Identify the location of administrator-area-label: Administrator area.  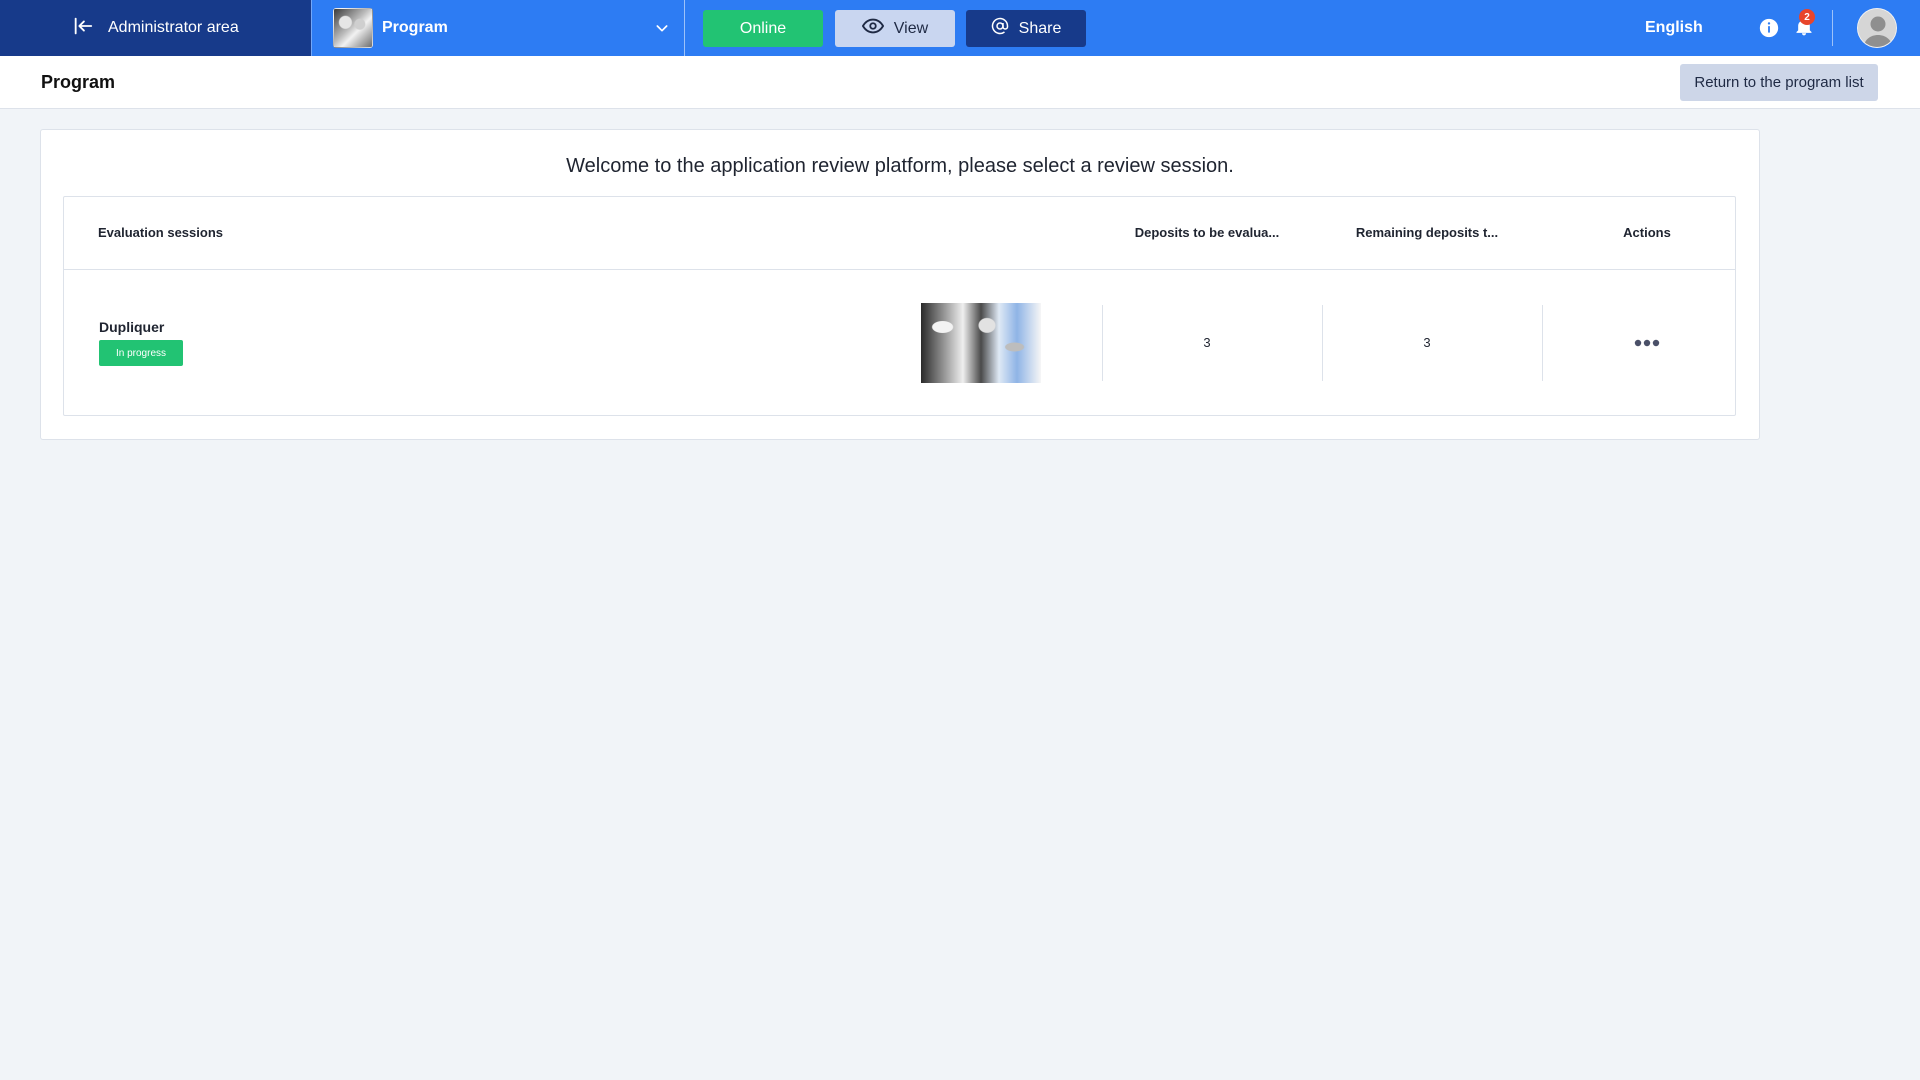
(173, 27).